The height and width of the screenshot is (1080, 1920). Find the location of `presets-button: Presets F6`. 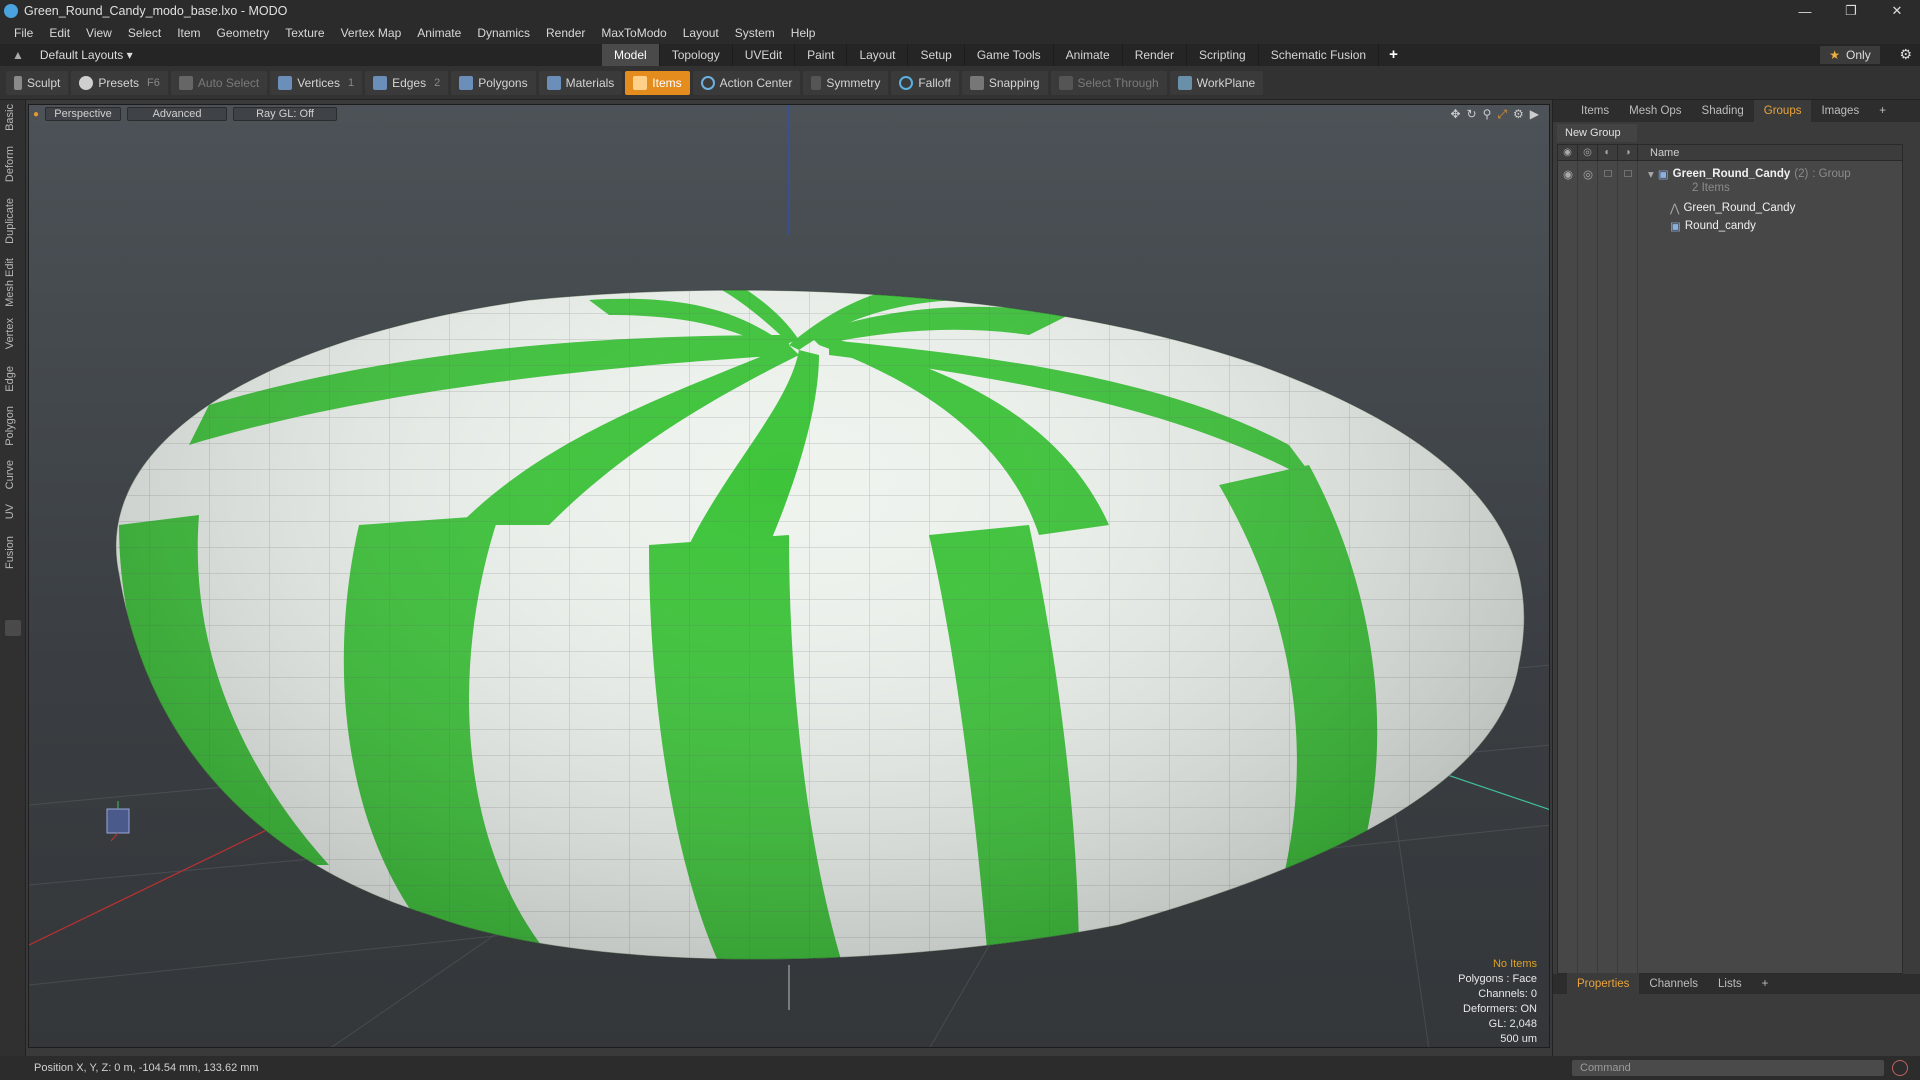

presets-button: Presets F6 is located at coordinates (119, 82).